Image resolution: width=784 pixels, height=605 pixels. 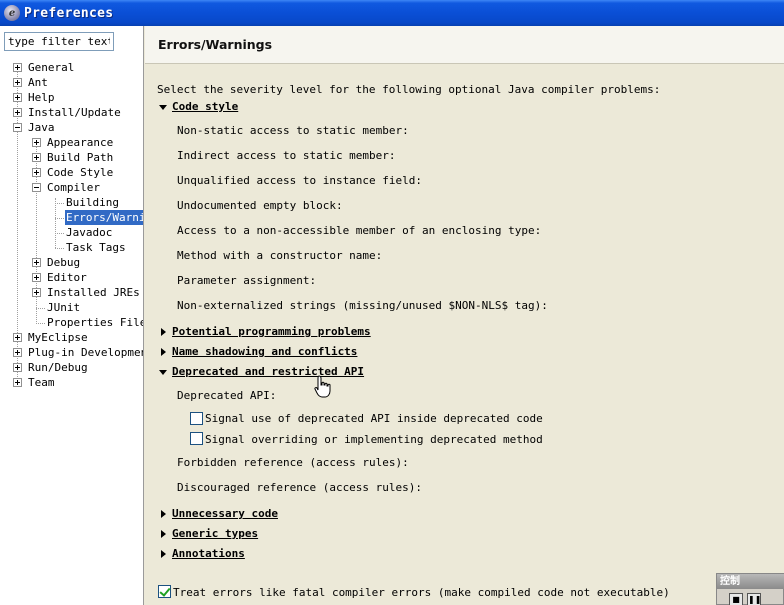 What do you see at coordinates (71, 187) in the screenshot?
I see `tree-item-compiler: Compiler` at bounding box center [71, 187].